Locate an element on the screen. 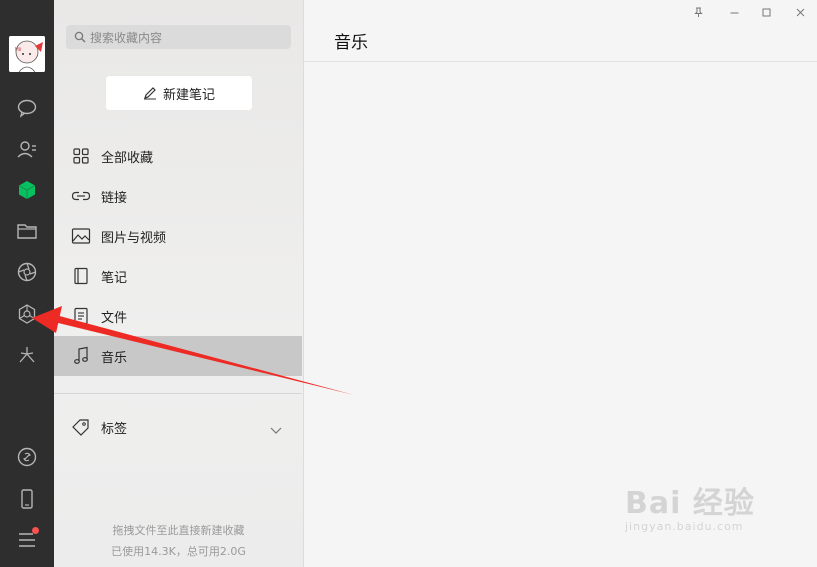 This screenshot has height=567, width=817. drop-hint: 拖拽文件至此直接新建收藏 is located at coordinates (178, 530).